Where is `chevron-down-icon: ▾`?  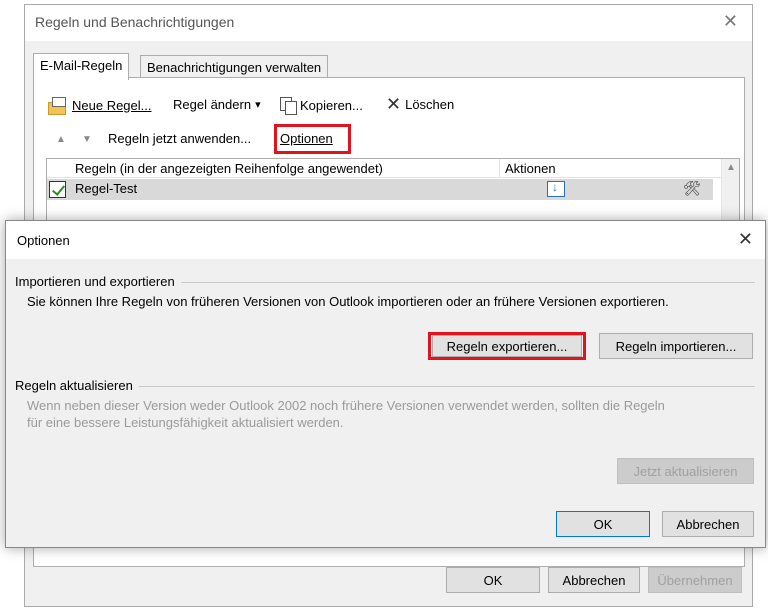 chevron-down-icon: ▾ is located at coordinates (258, 105).